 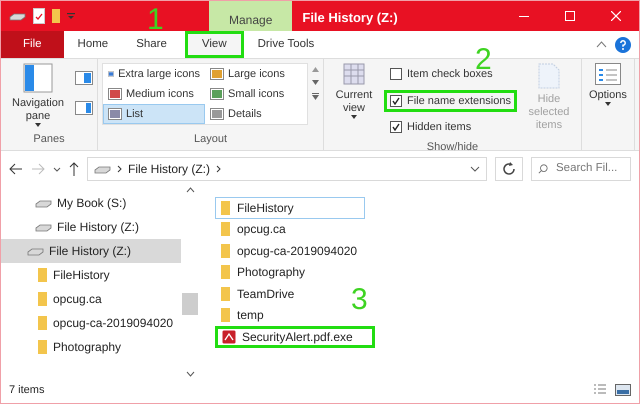 I want to click on folder-item: TeamDrive, so click(x=257, y=293).